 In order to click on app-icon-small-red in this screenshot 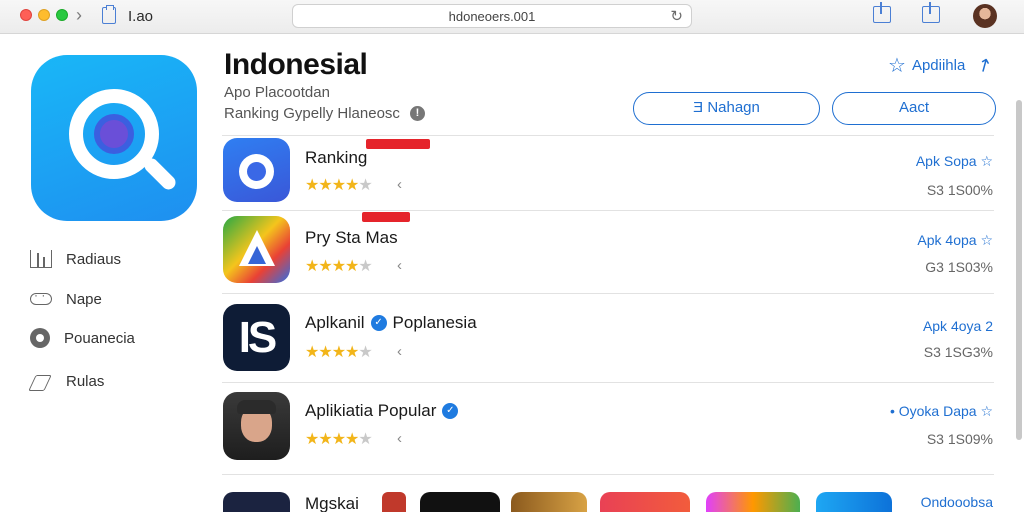, I will do `click(394, 502)`.